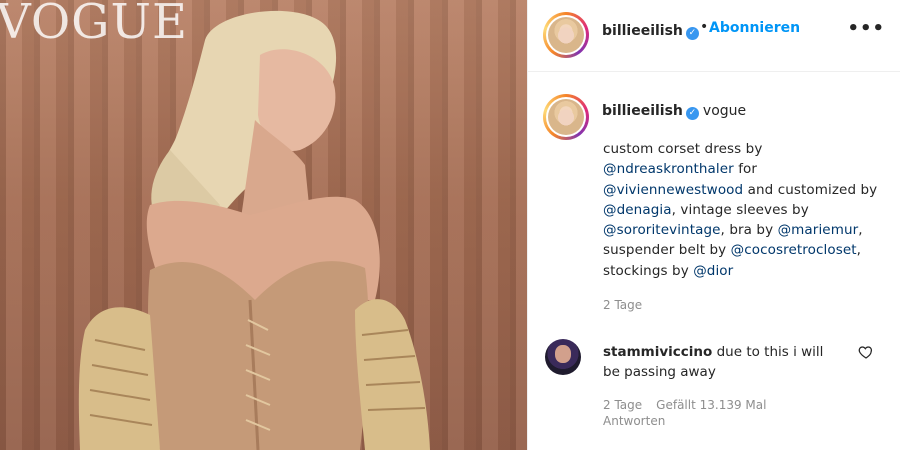 The width and height of the screenshot is (900, 450). I want to click on comment-likes: Gefällt 13.139 Mal, so click(711, 405).